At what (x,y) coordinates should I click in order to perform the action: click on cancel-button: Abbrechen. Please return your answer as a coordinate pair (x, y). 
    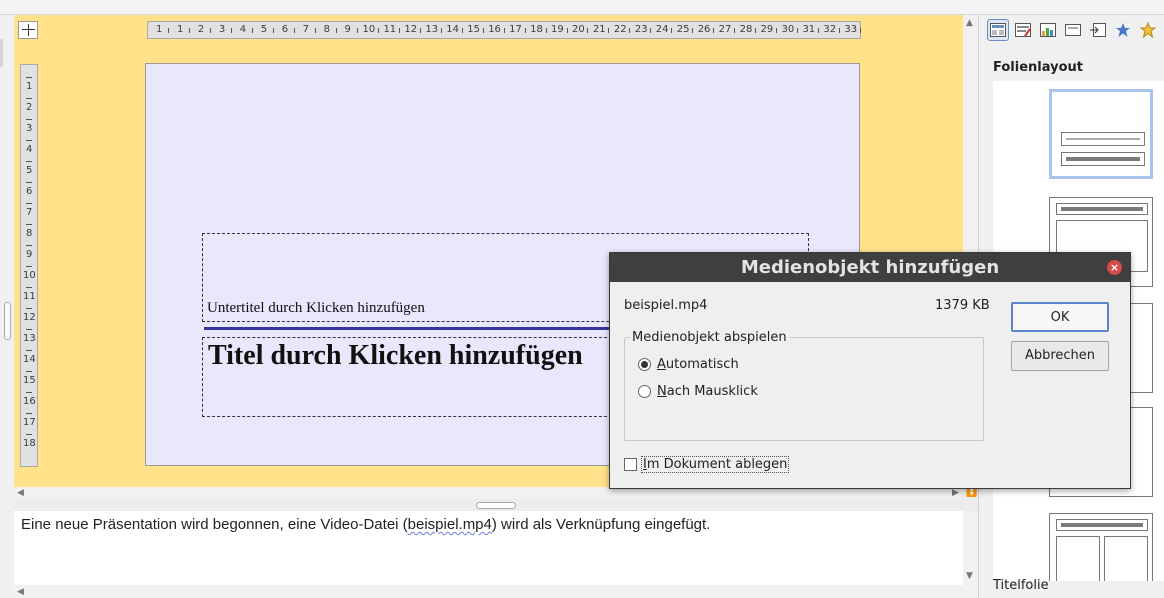
    Looking at the image, I should click on (1060, 356).